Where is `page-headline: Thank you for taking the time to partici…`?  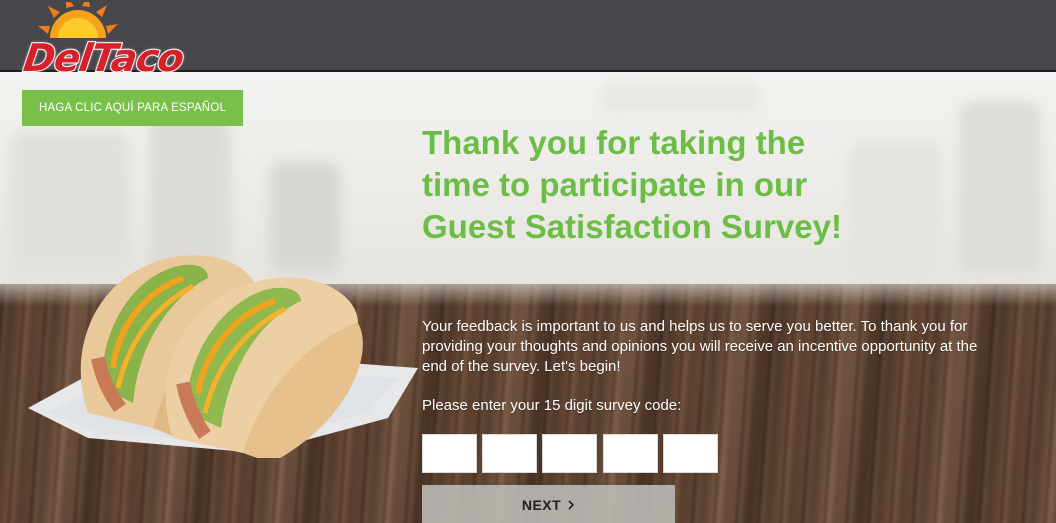 page-headline: Thank you for taking the time to partici… is located at coordinates (672, 185).